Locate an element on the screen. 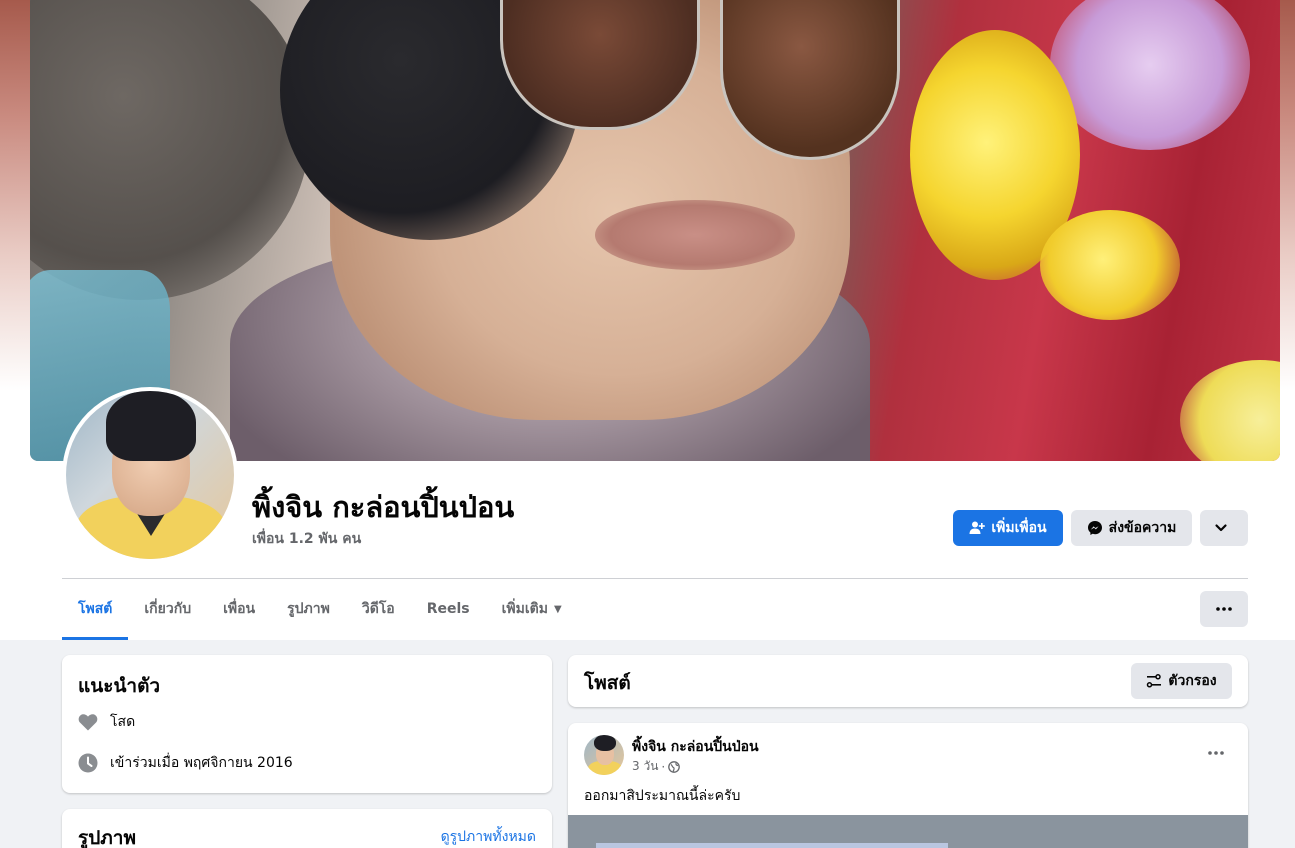 The image size is (1295, 848). tab-posts: โพสต์ is located at coordinates (95, 610).